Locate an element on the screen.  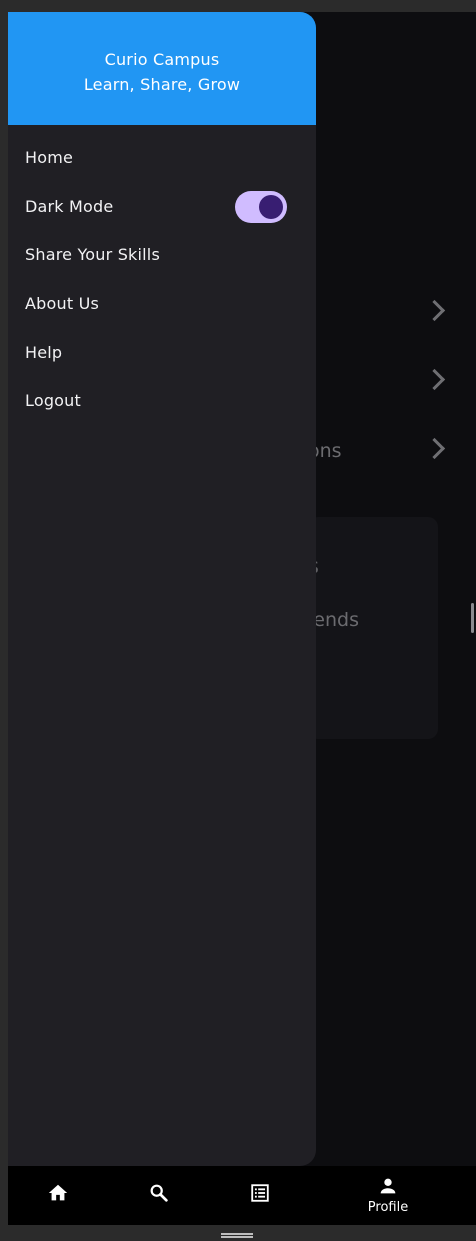
window-resize-handle is located at coordinates (237, 1235).